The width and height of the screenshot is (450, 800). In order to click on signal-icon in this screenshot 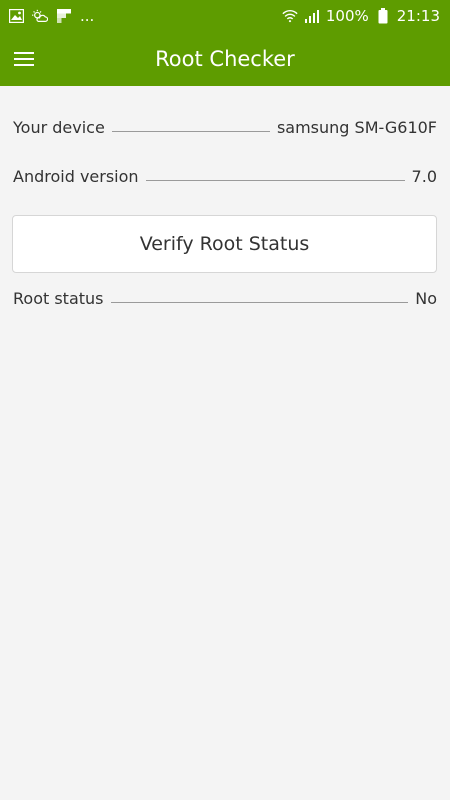, I will do `click(312, 16)`.